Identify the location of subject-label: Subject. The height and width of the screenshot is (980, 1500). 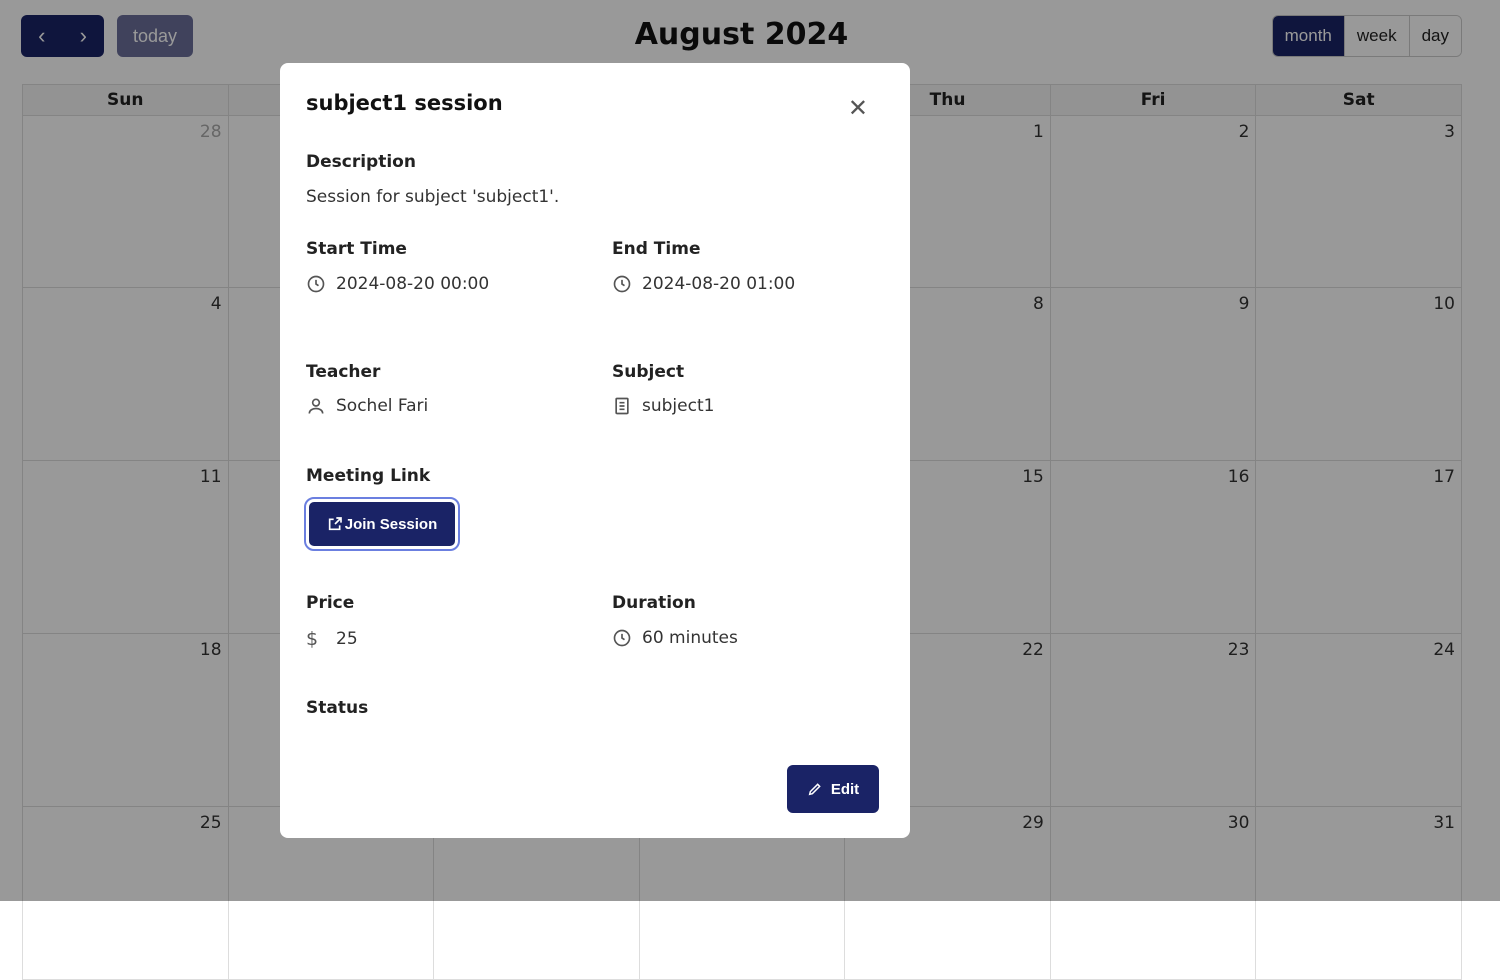
(648, 372).